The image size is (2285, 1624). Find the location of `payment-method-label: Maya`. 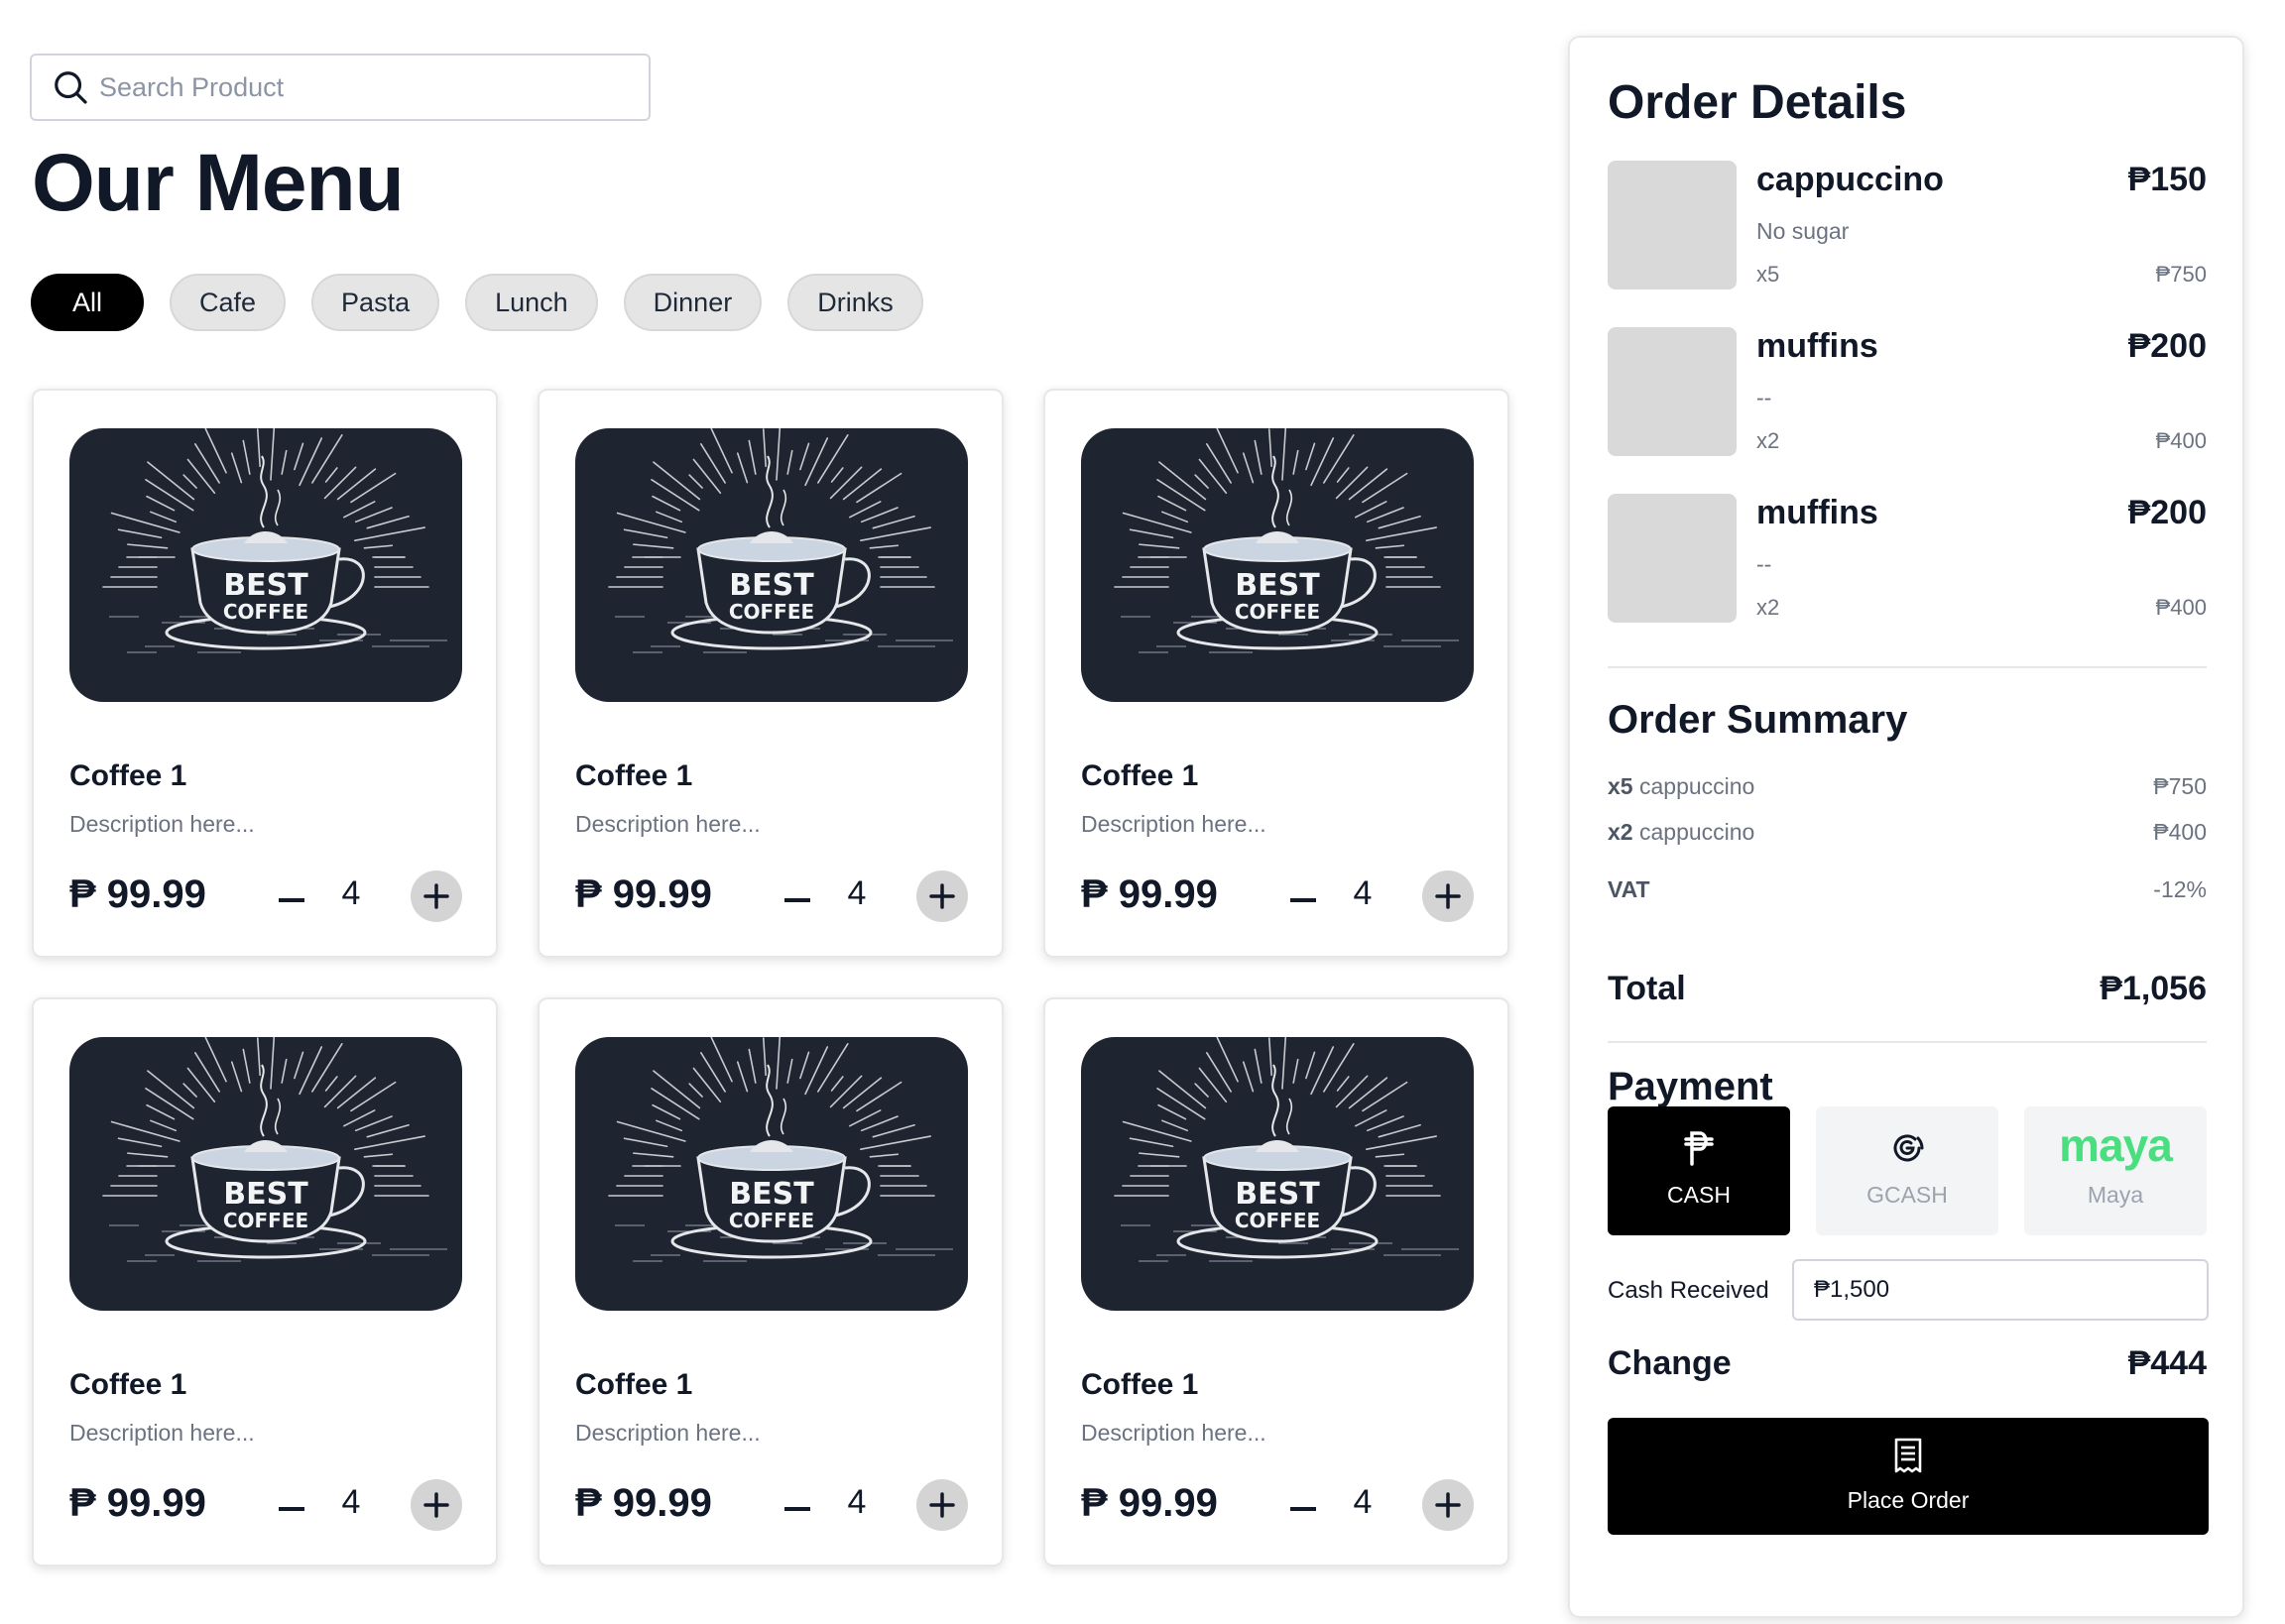

payment-method-label: Maya is located at coordinates (2116, 1195).